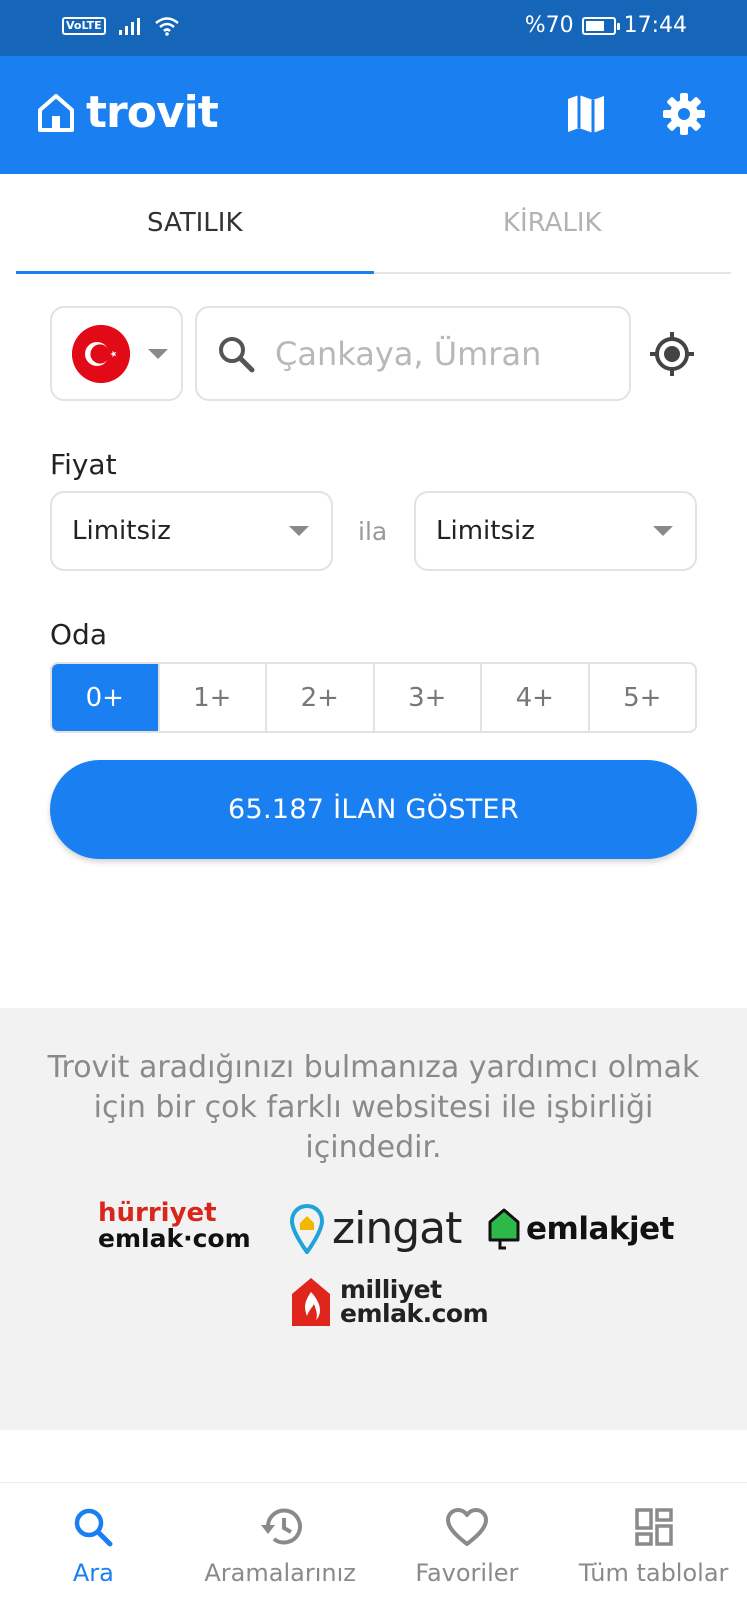 This screenshot has height=1600, width=747. I want to click on room-option-5: 5+, so click(641, 697).